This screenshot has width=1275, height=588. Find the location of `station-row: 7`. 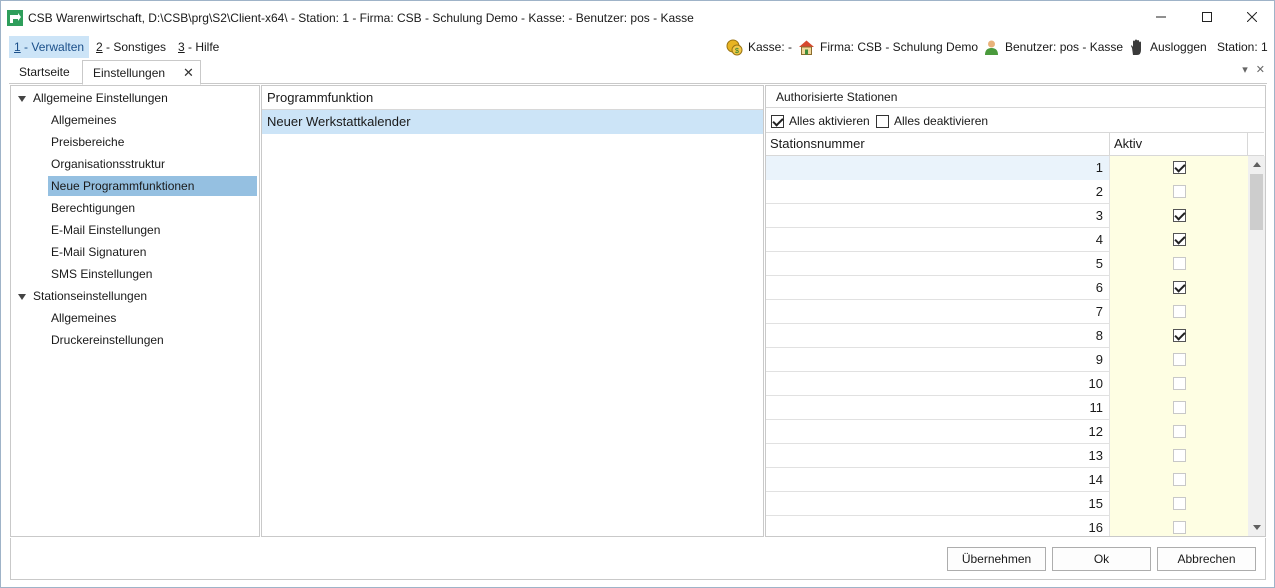

station-row: 7 is located at coordinates (1007, 312).